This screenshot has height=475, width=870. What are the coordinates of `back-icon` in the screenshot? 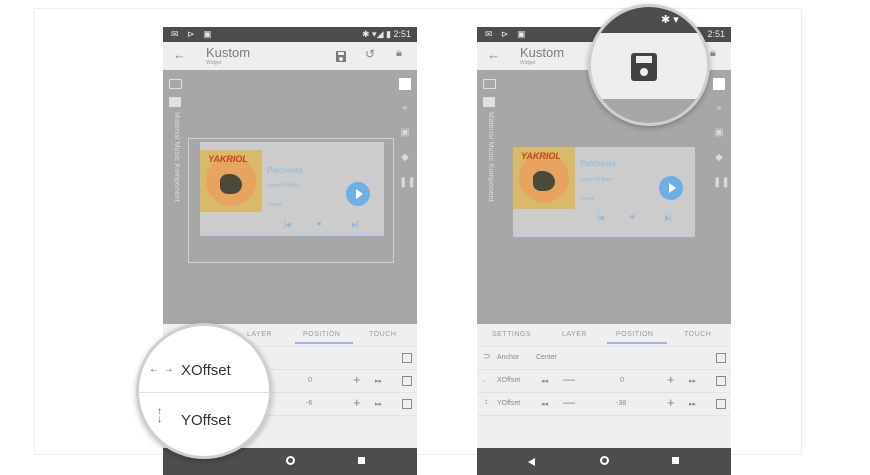 It's located at (531, 462).